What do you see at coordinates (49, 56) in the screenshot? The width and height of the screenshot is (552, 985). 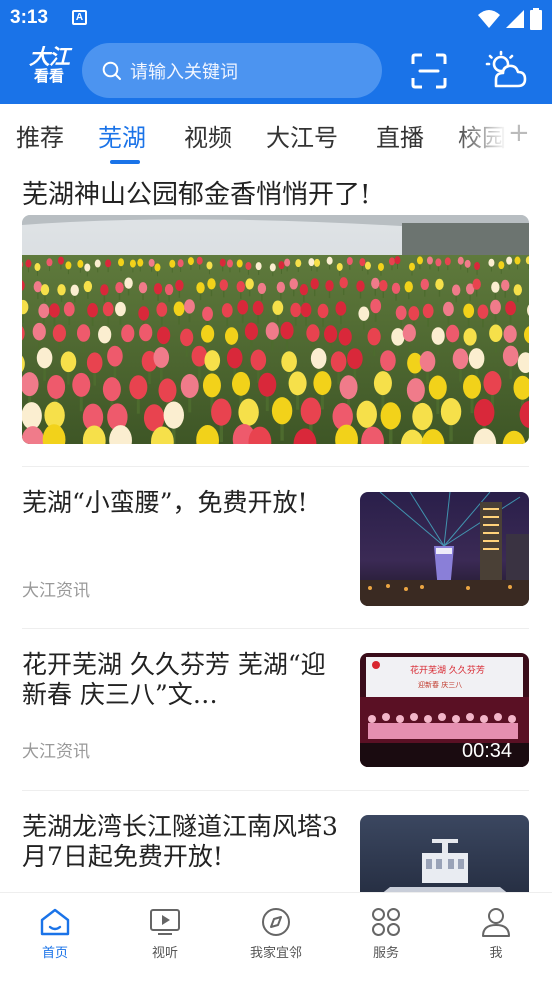 I see `logo-line1: 大江` at bounding box center [49, 56].